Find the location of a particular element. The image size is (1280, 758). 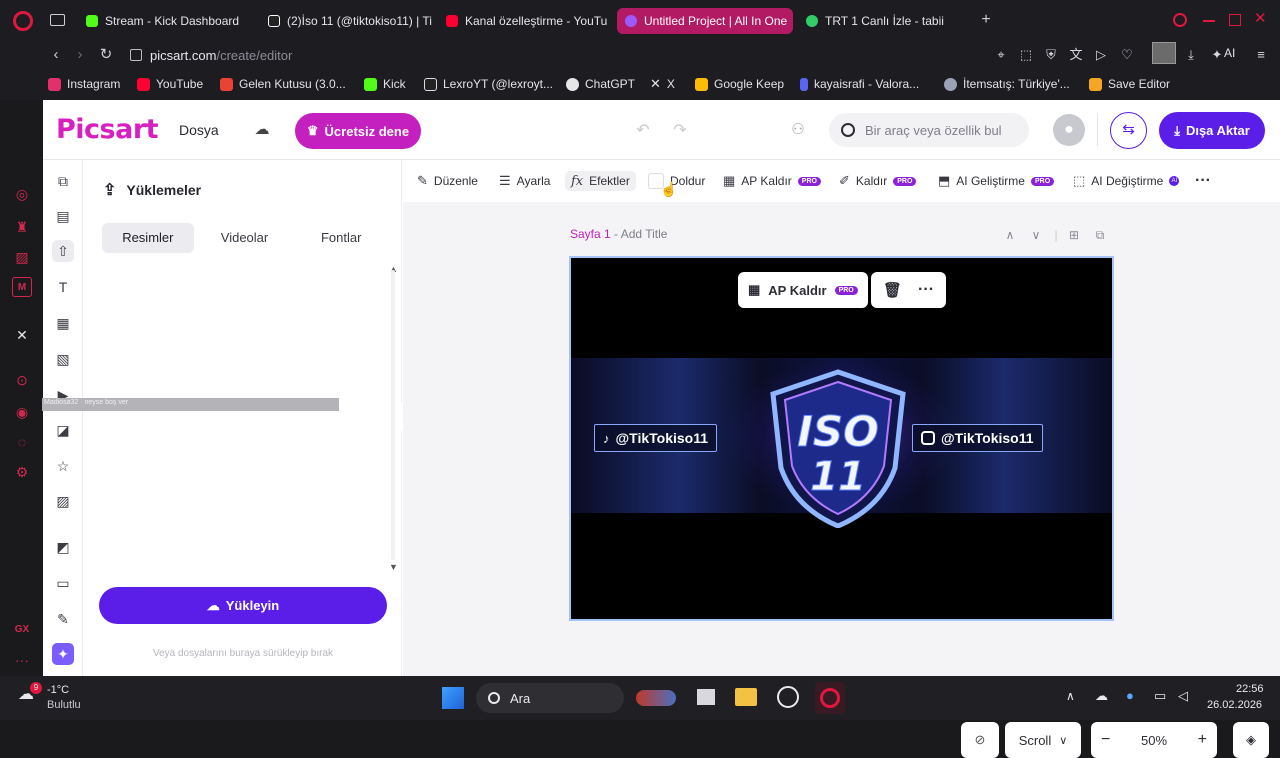

heart-icon: ♡ is located at coordinates (1127, 55).